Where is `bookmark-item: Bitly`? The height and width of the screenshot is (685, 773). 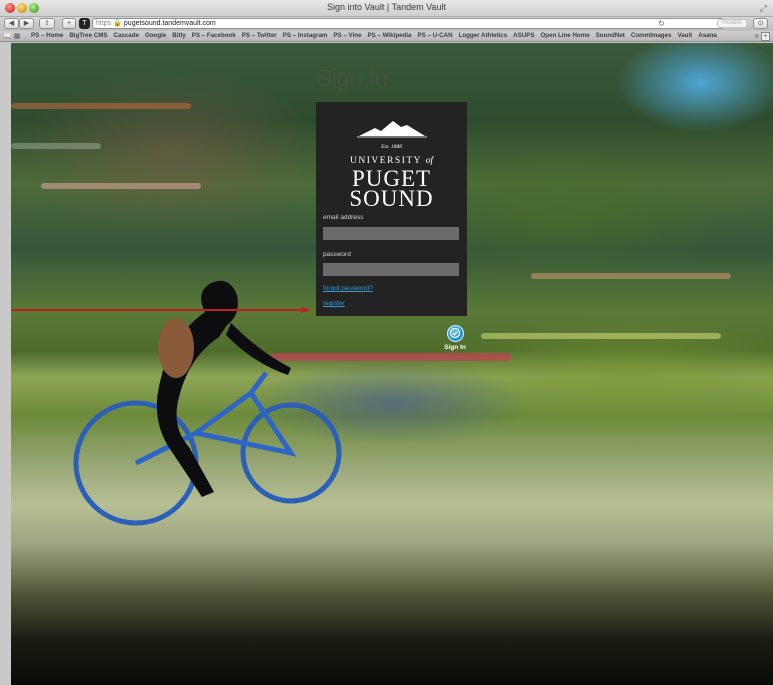
bookmark-item: Bitly is located at coordinates (178, 35).